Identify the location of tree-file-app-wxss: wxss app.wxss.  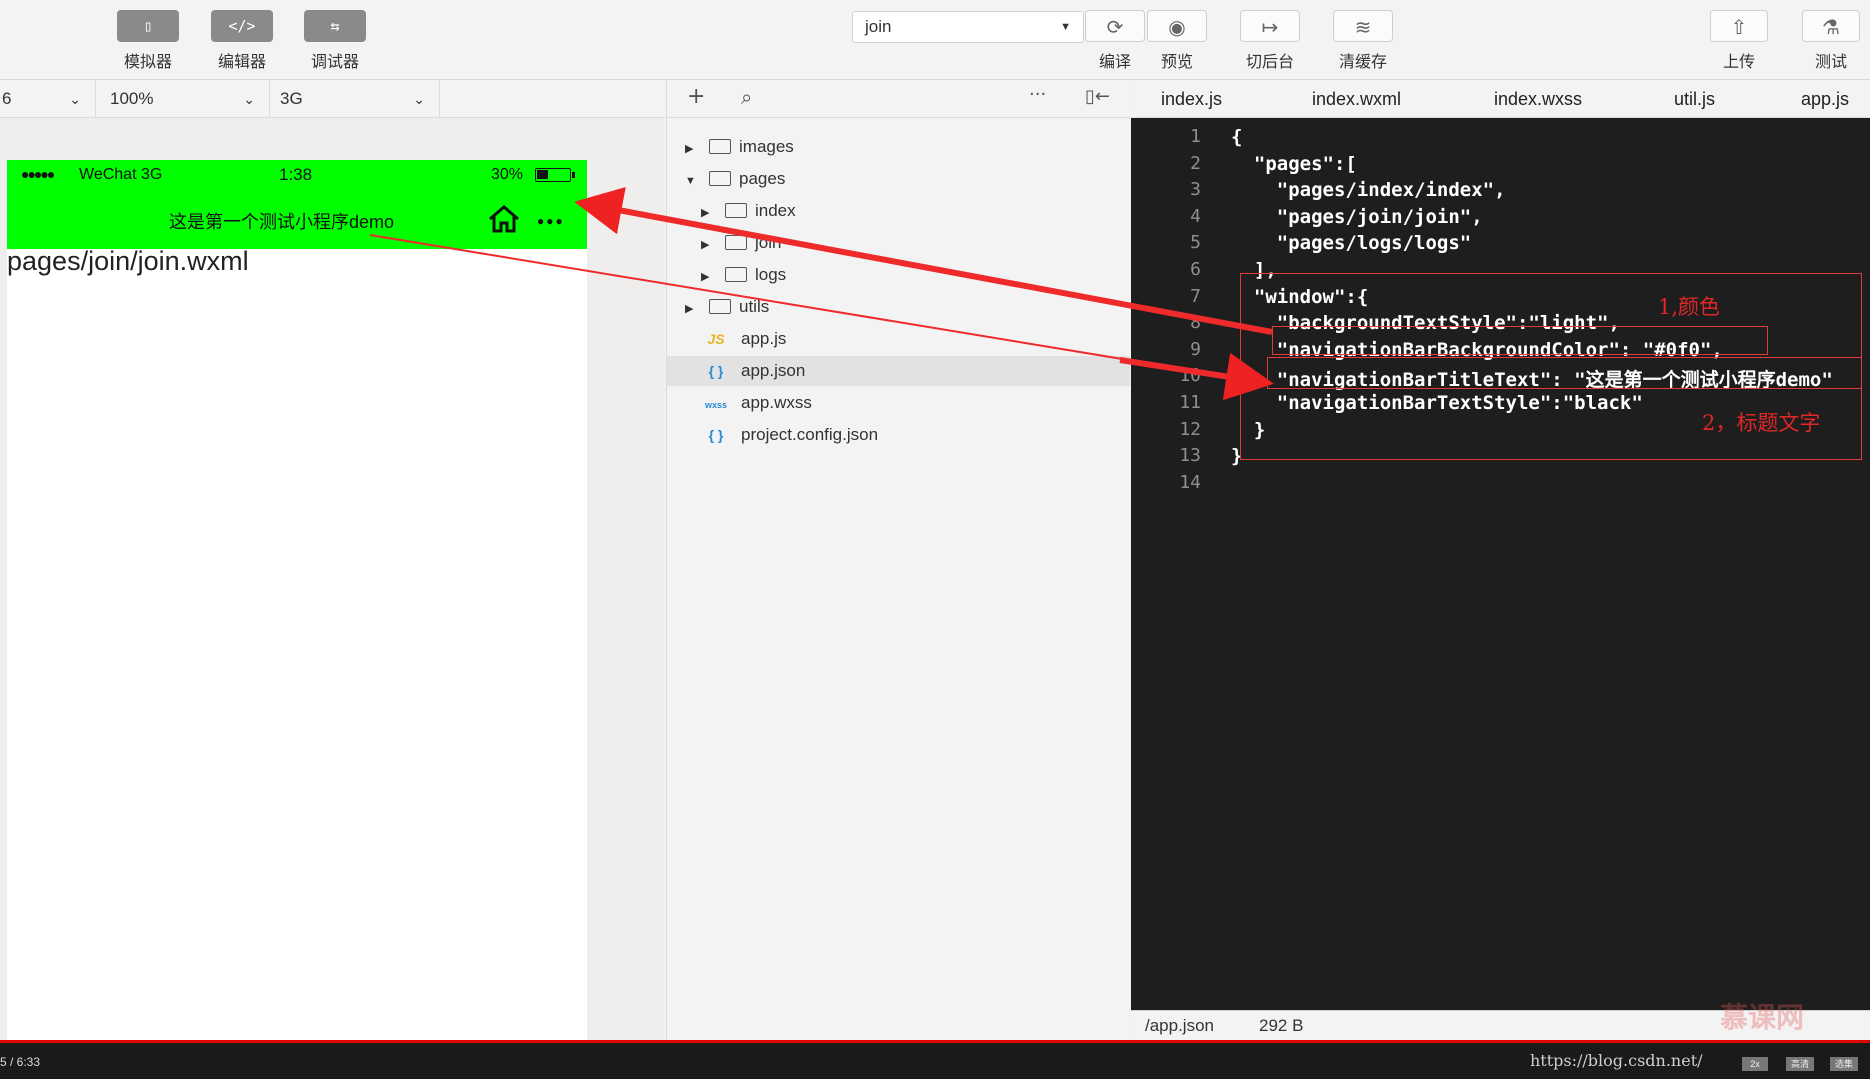
(755, 403).